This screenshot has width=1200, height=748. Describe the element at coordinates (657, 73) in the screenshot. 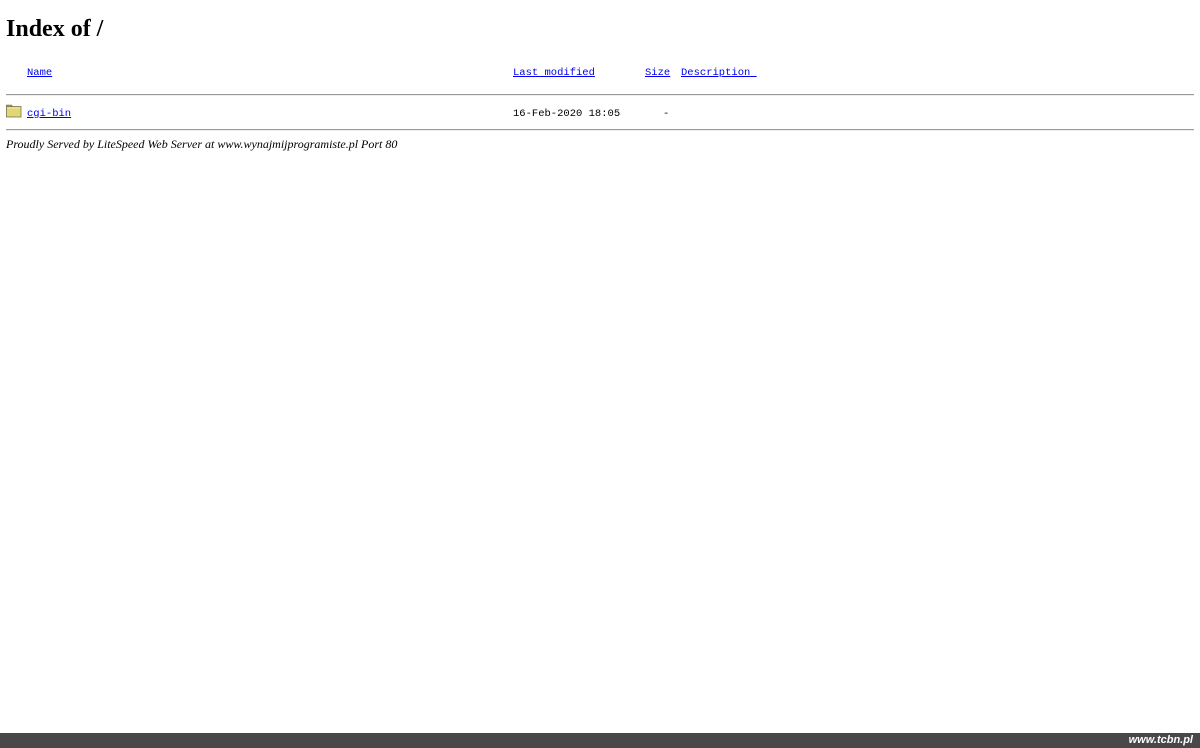

I see `sort-by-size-link: Size` at that location.